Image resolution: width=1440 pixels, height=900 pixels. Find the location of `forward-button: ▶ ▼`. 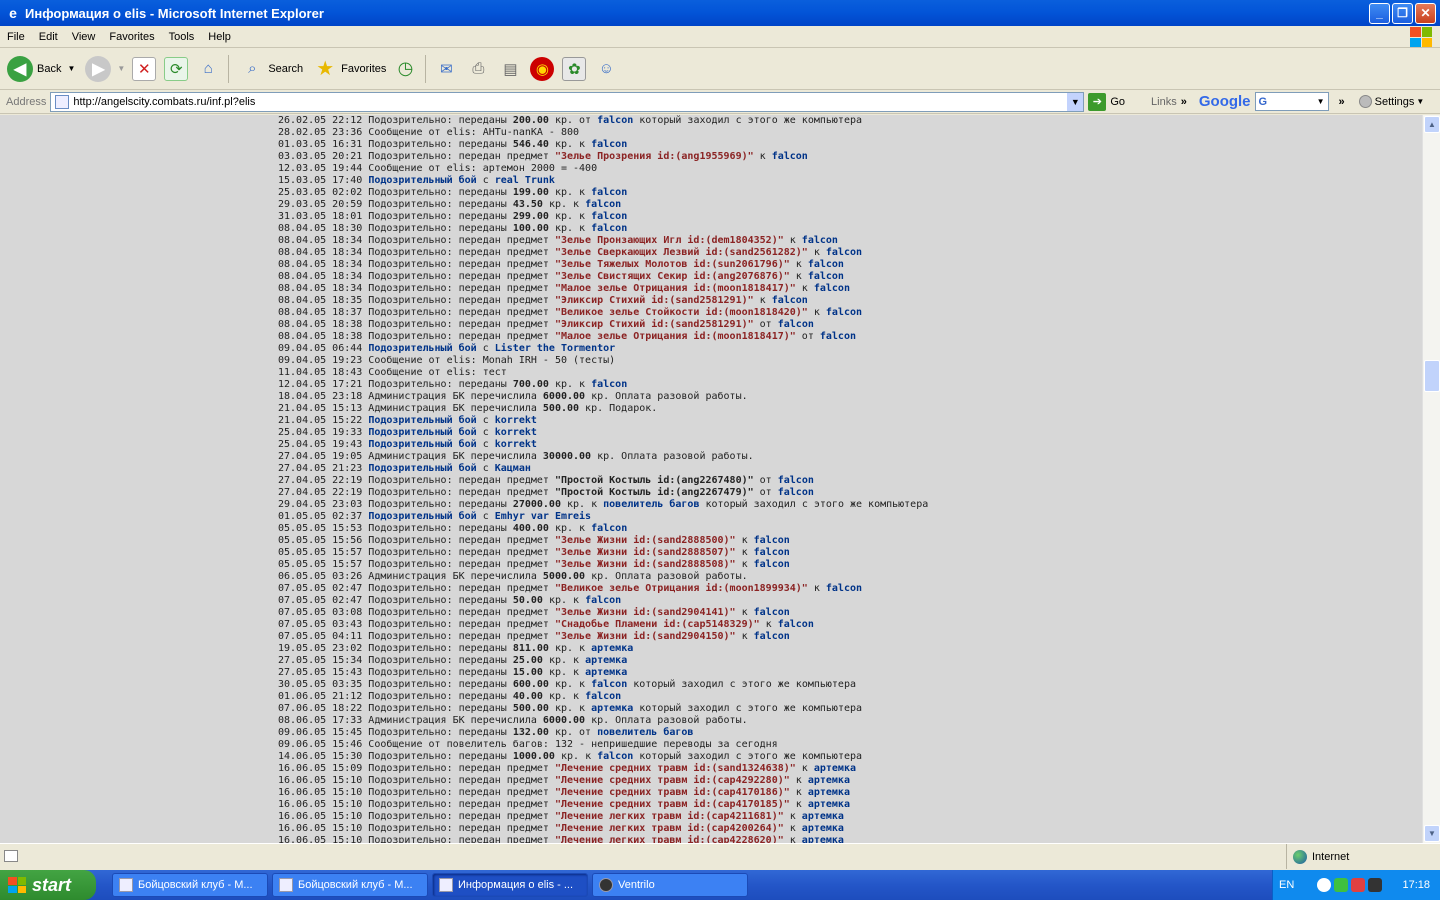

forward-button: ▶ ▼ is located at coordinates (105, 69).